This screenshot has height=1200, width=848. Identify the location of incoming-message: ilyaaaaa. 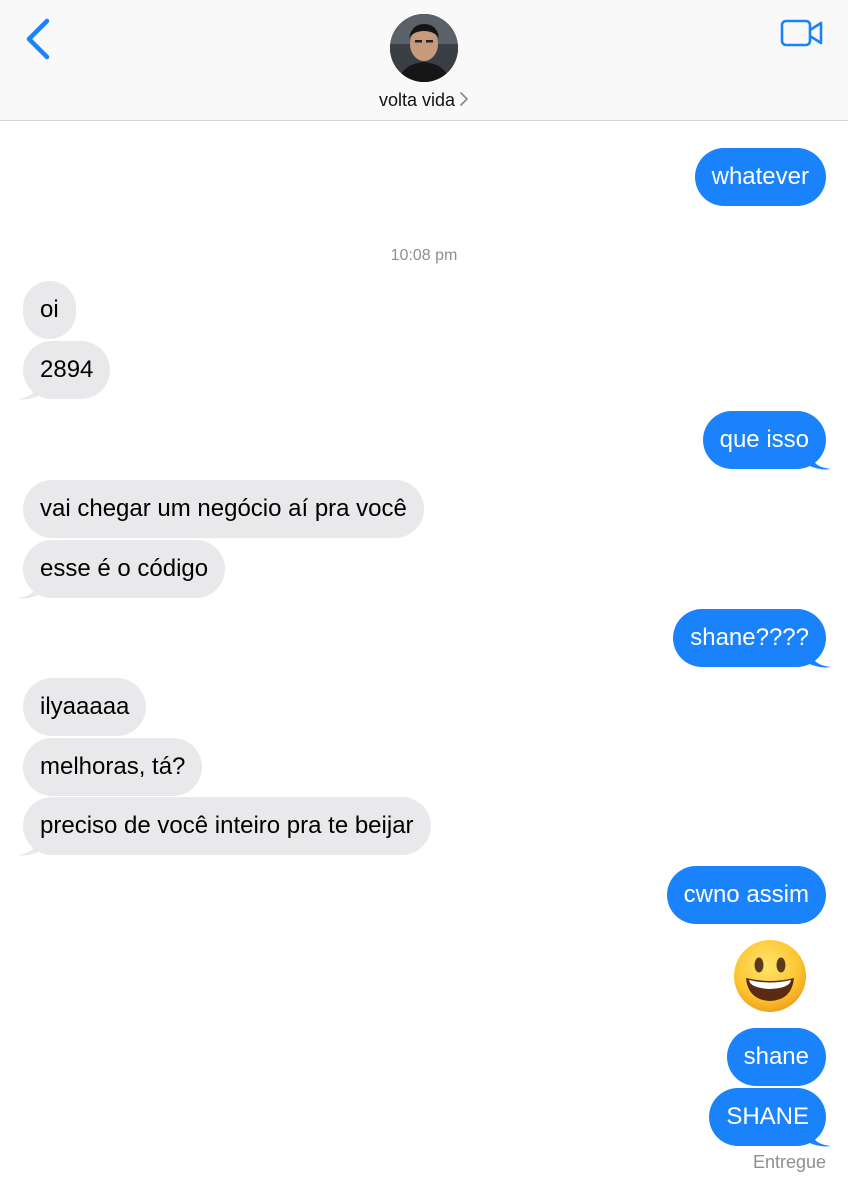
(85, 707).